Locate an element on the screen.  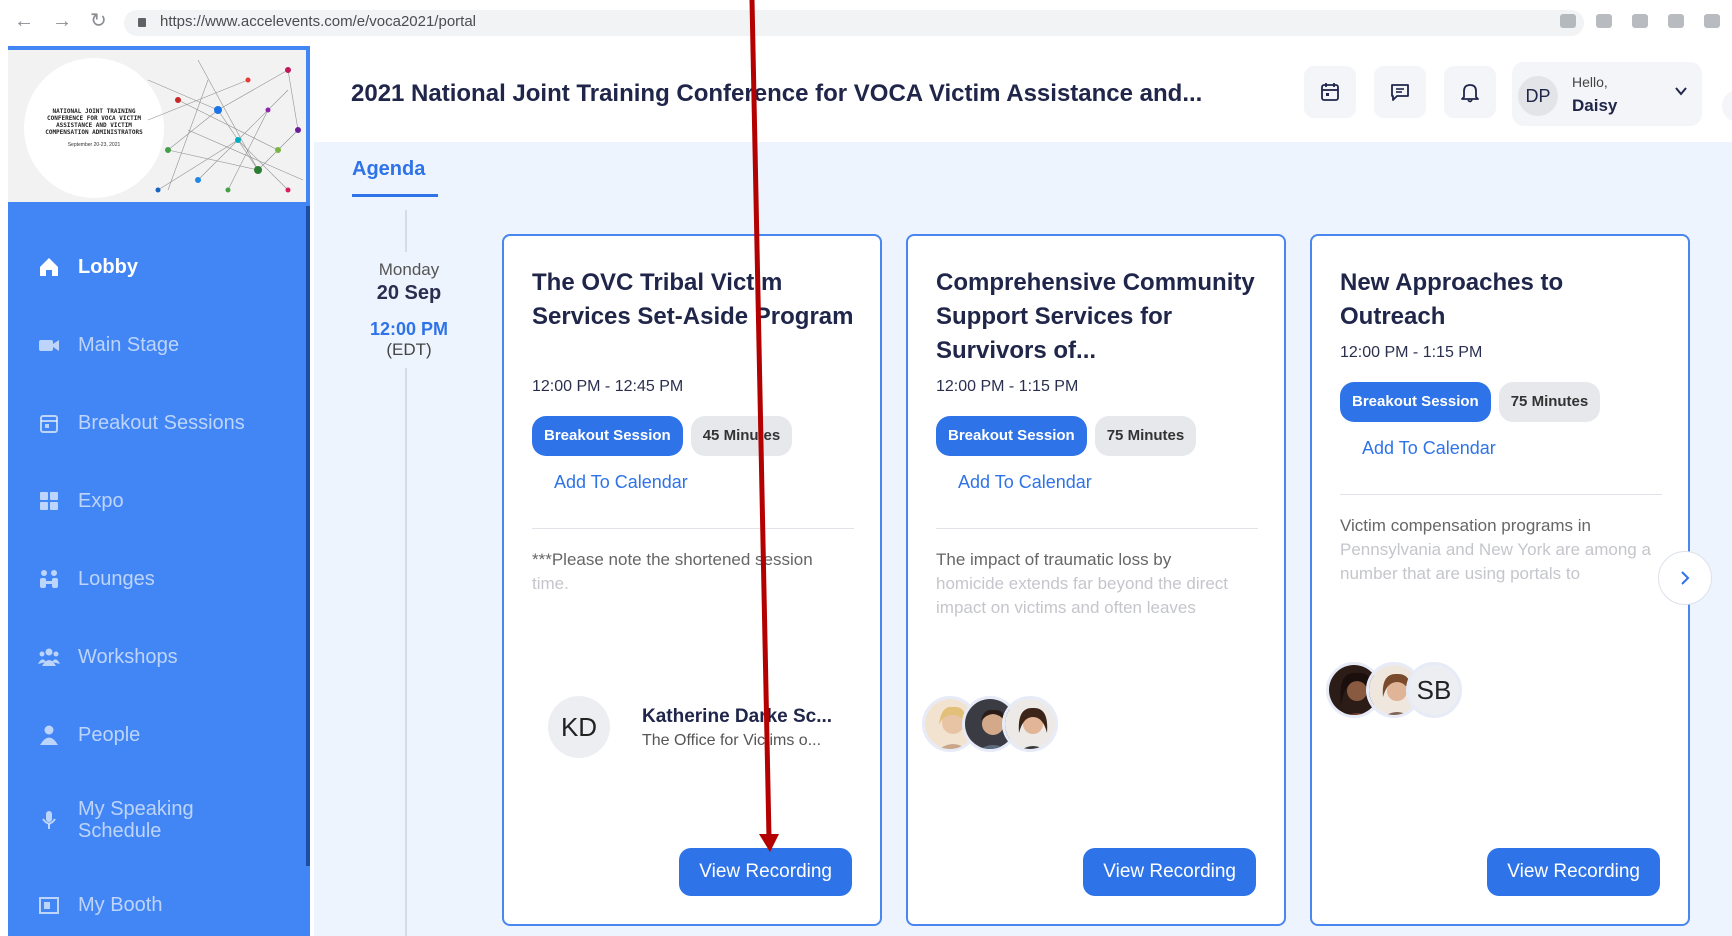
browser-nav-icons: ←→↻ is located at coordinates (69, 20).